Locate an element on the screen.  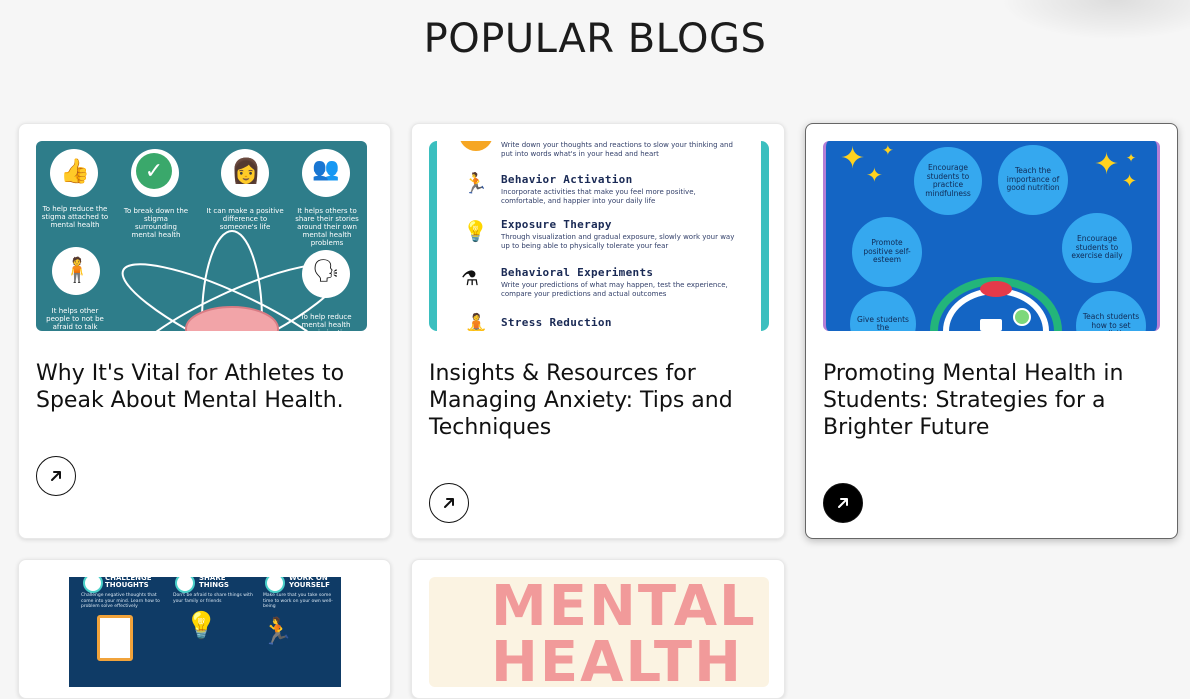
meditation-icon: 🧘 is located at coordinates (476, 322).